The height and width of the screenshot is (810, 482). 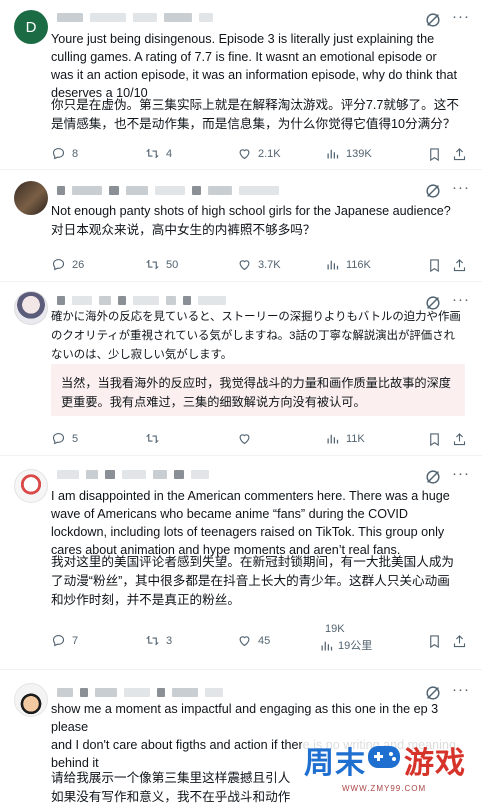 I want to click on views-count: 19K, so click(x=335, y=629).